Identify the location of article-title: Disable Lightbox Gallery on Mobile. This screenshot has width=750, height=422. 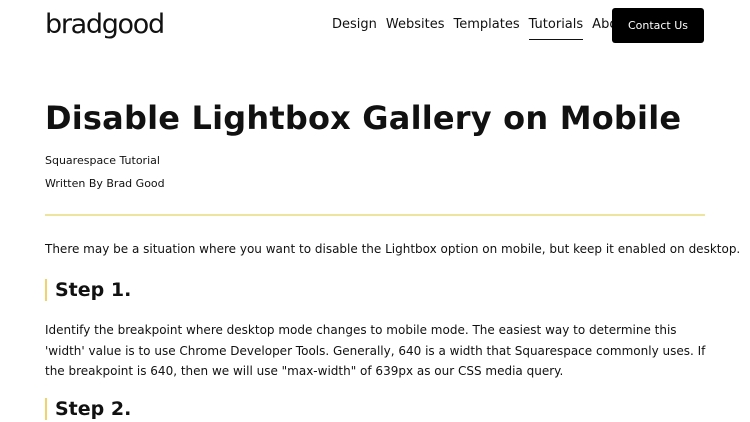
(363, 118).